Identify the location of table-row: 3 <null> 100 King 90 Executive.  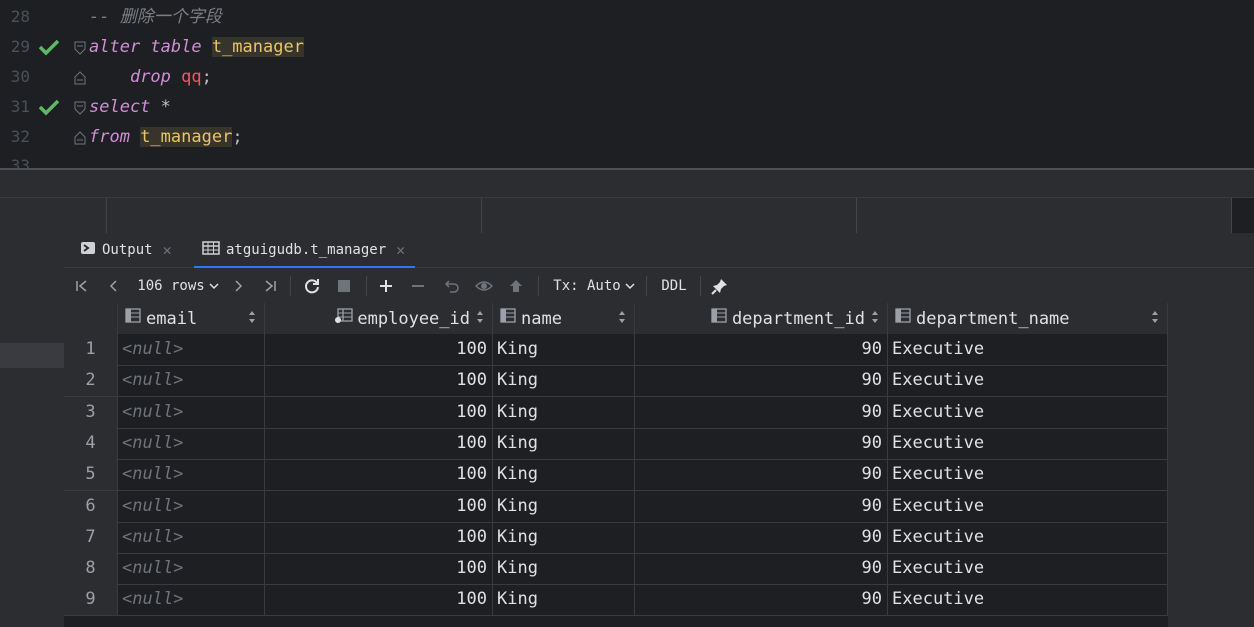
(616, 412).